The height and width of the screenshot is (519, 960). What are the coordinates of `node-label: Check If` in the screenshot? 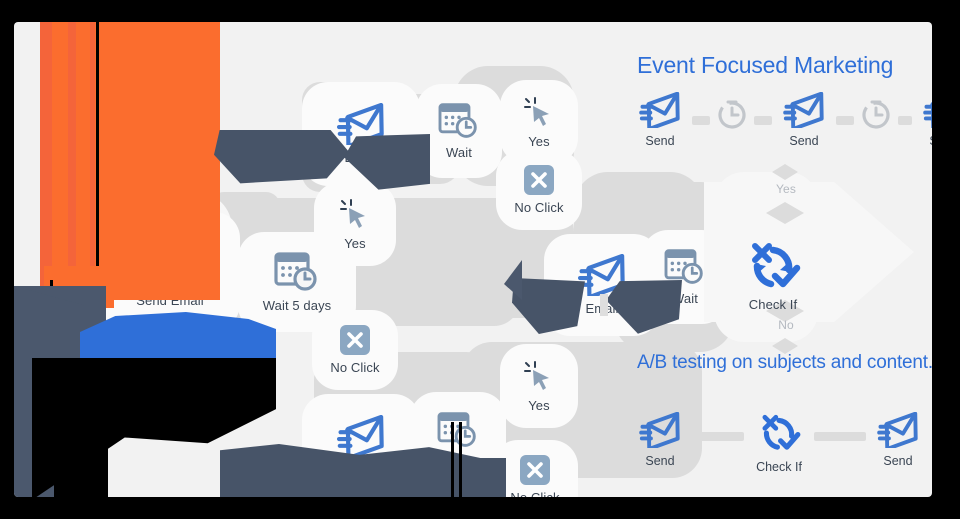 It's located at (773, 304).